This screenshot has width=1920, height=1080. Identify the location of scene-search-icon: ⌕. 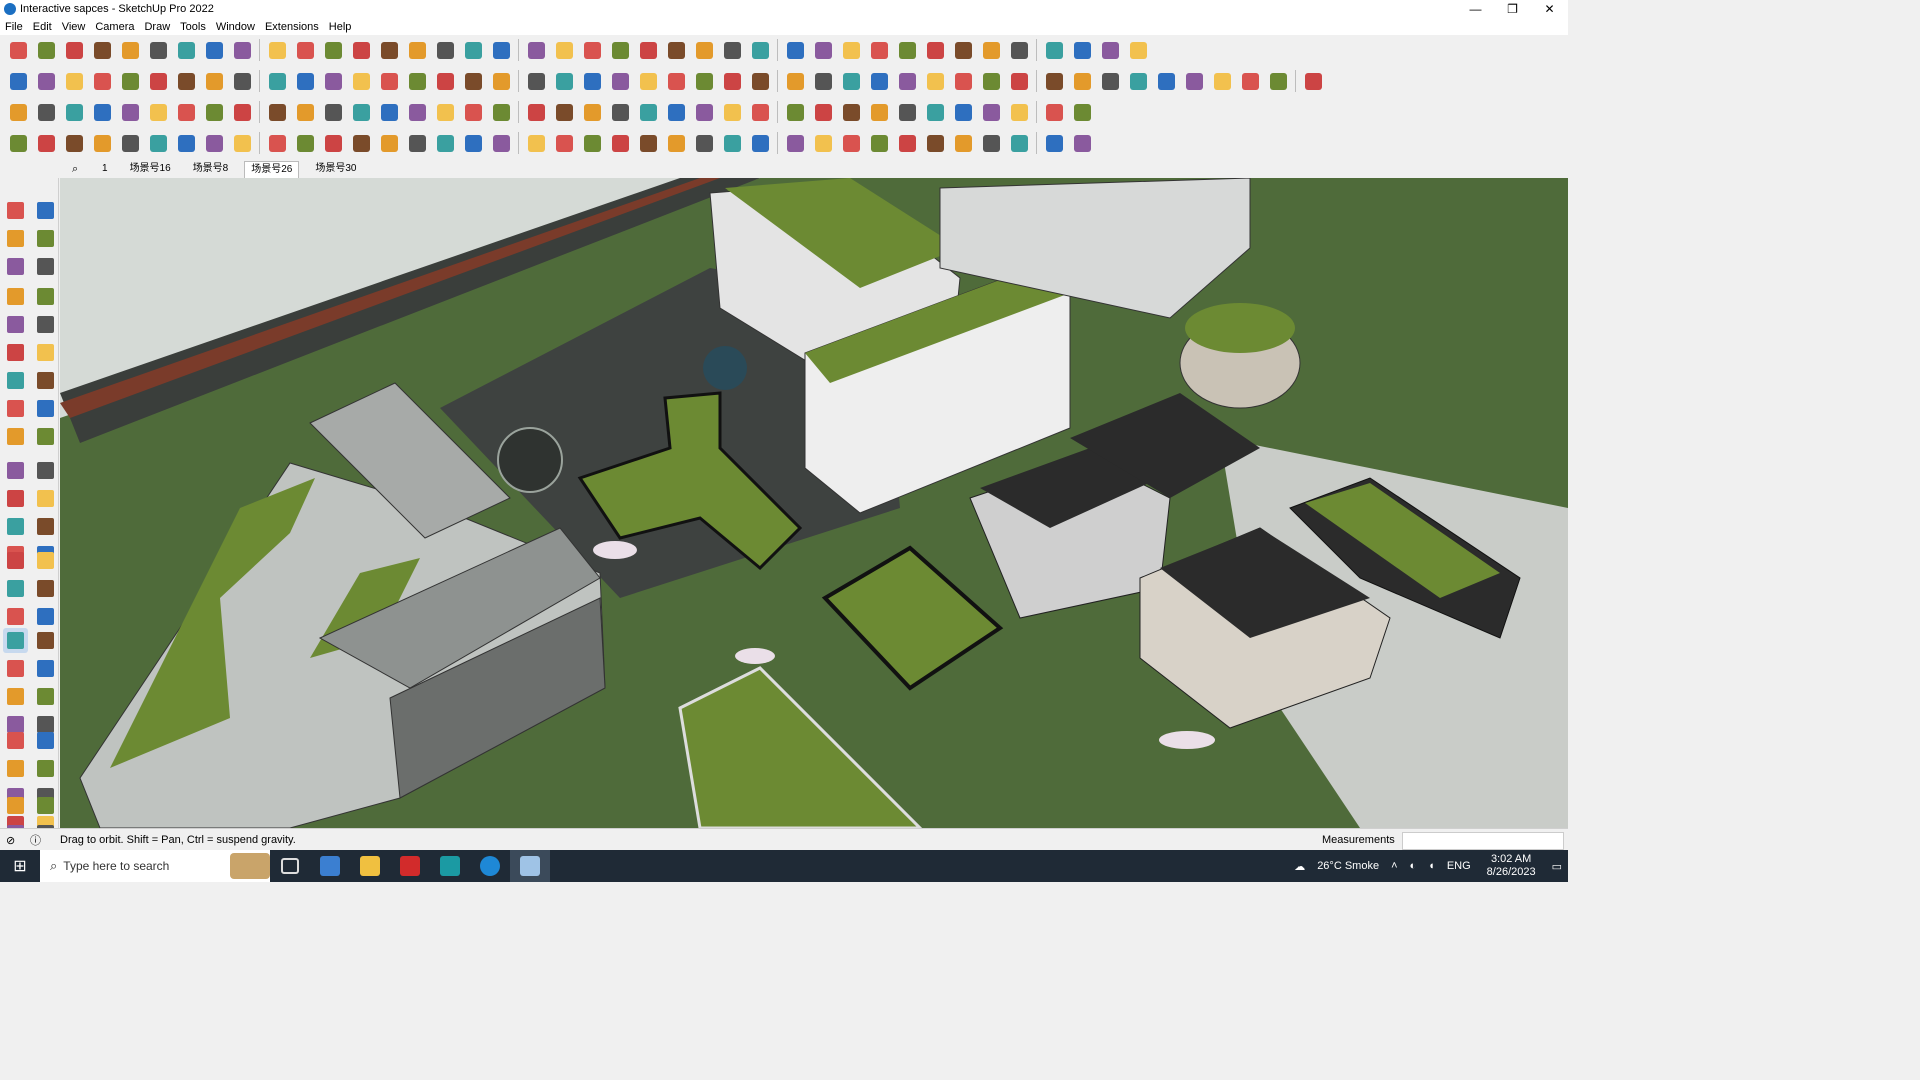
(79, 169).